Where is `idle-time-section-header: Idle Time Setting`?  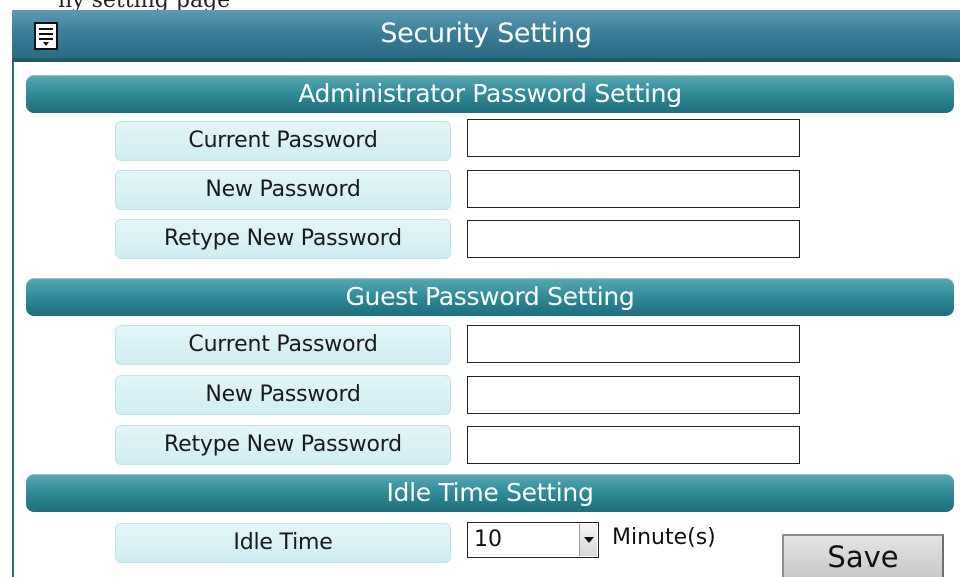
idle-time-section-header: Idle Time Setting is located at coordinates (490, 493).